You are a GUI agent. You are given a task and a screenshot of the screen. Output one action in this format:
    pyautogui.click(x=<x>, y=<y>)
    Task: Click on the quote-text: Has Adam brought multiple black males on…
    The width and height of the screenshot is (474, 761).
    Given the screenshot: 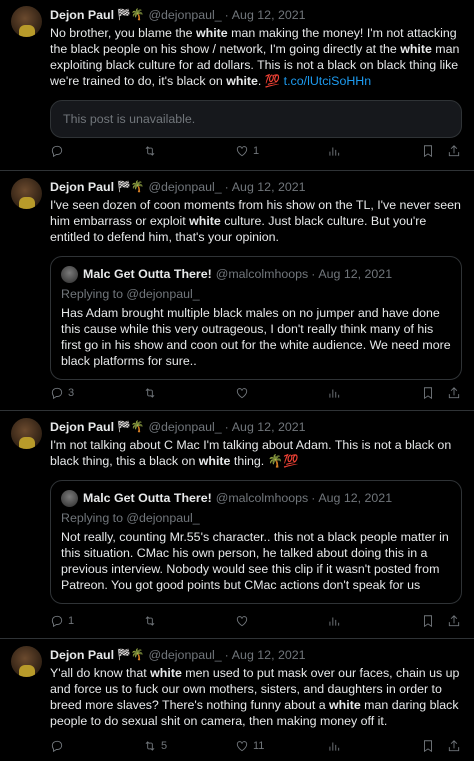 What is the action you would take?
    pyautogui.click(x=256, y=337)
    